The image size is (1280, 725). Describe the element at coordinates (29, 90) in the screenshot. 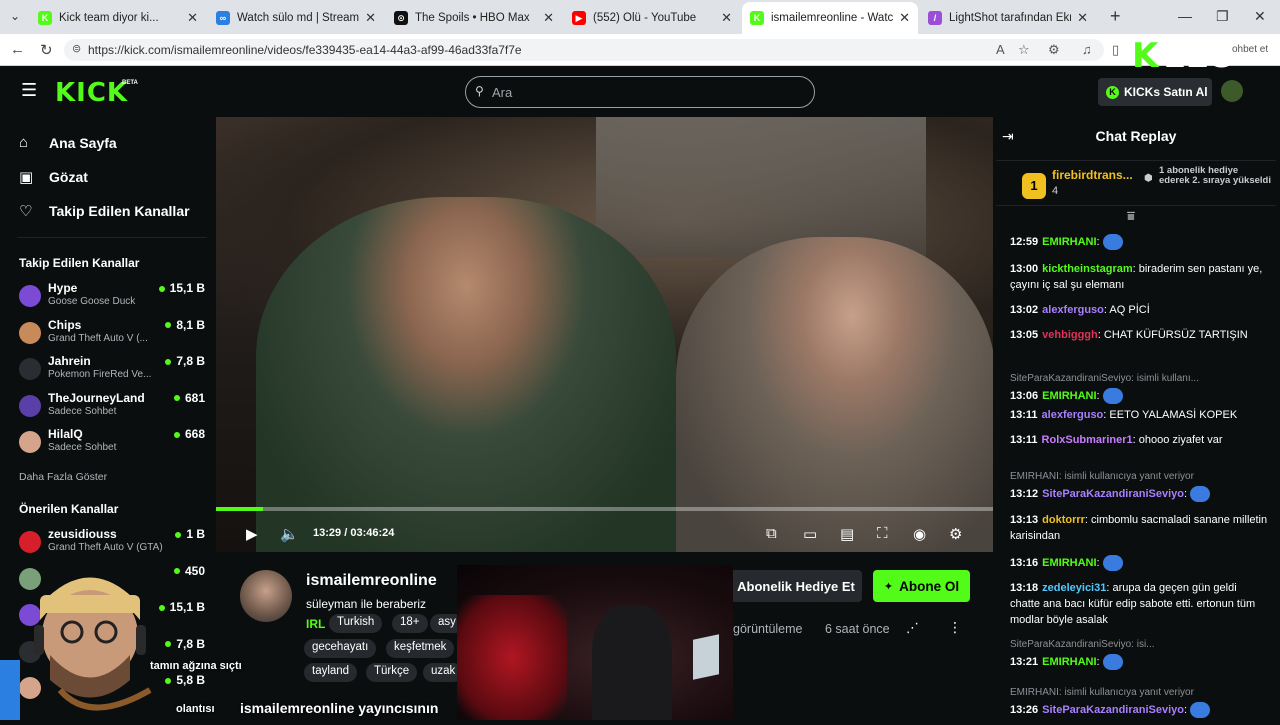

I see `menu-icon: ☰` at that location.